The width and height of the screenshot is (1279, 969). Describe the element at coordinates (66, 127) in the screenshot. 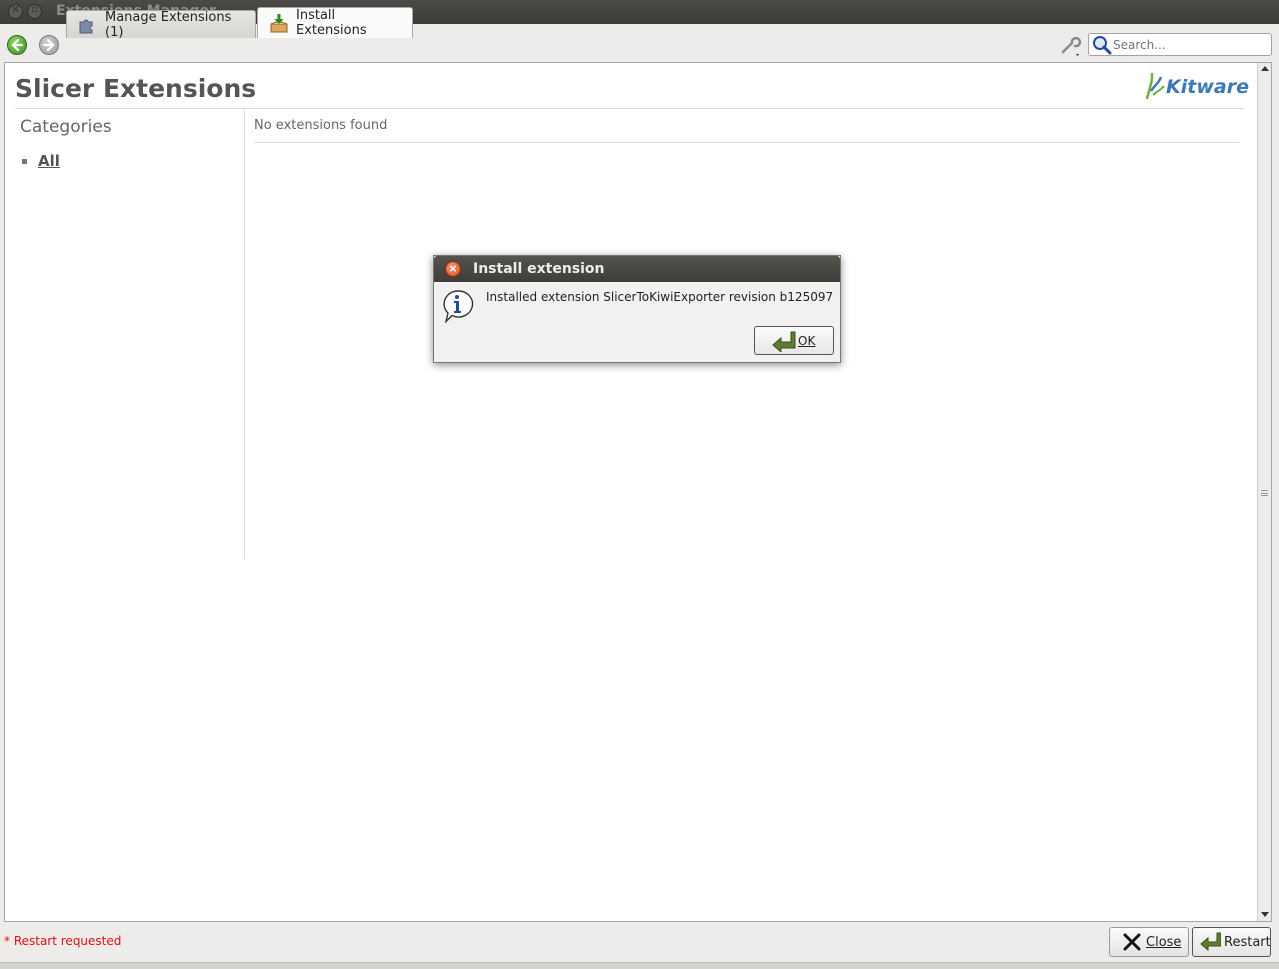

I see `categories-heading: Categories` at that location.